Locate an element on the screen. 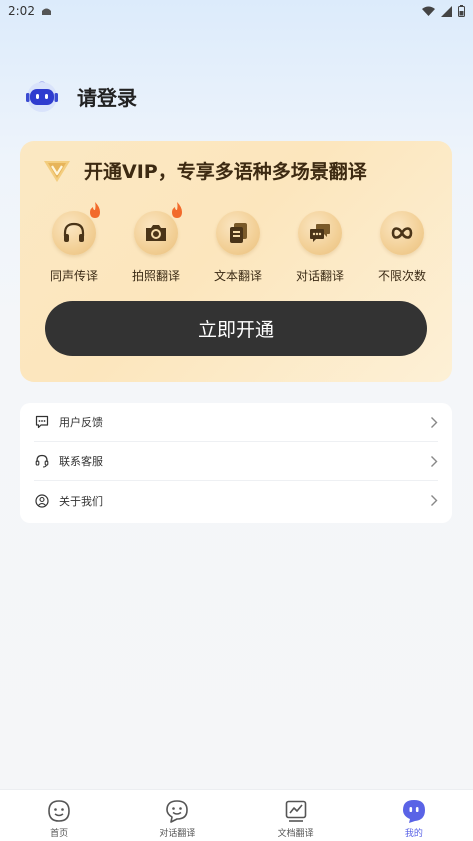 Image resolution: width=473 pixels, height=841 pixels. feature-label: 同声传译 is located at coordinates (73, 276).